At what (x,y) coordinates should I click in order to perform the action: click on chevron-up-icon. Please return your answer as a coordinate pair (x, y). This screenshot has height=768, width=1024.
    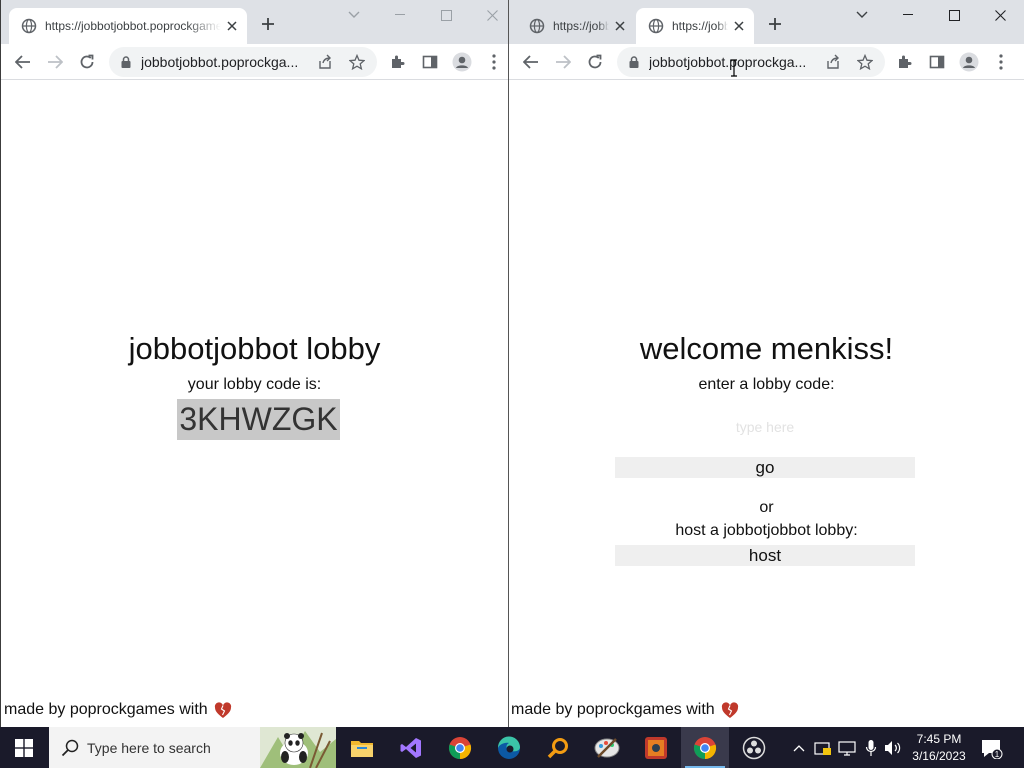
    Looking at the image, I should click on (799, 748).